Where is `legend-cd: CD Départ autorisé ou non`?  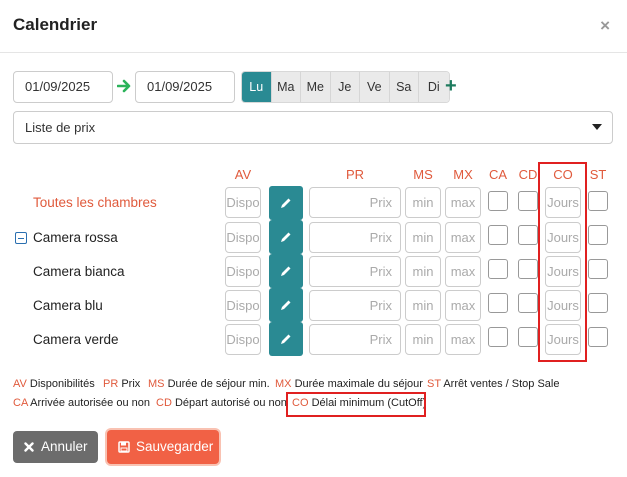 legend-cd: CD Départ autorisé ou non is located at coordinates (221, 403).